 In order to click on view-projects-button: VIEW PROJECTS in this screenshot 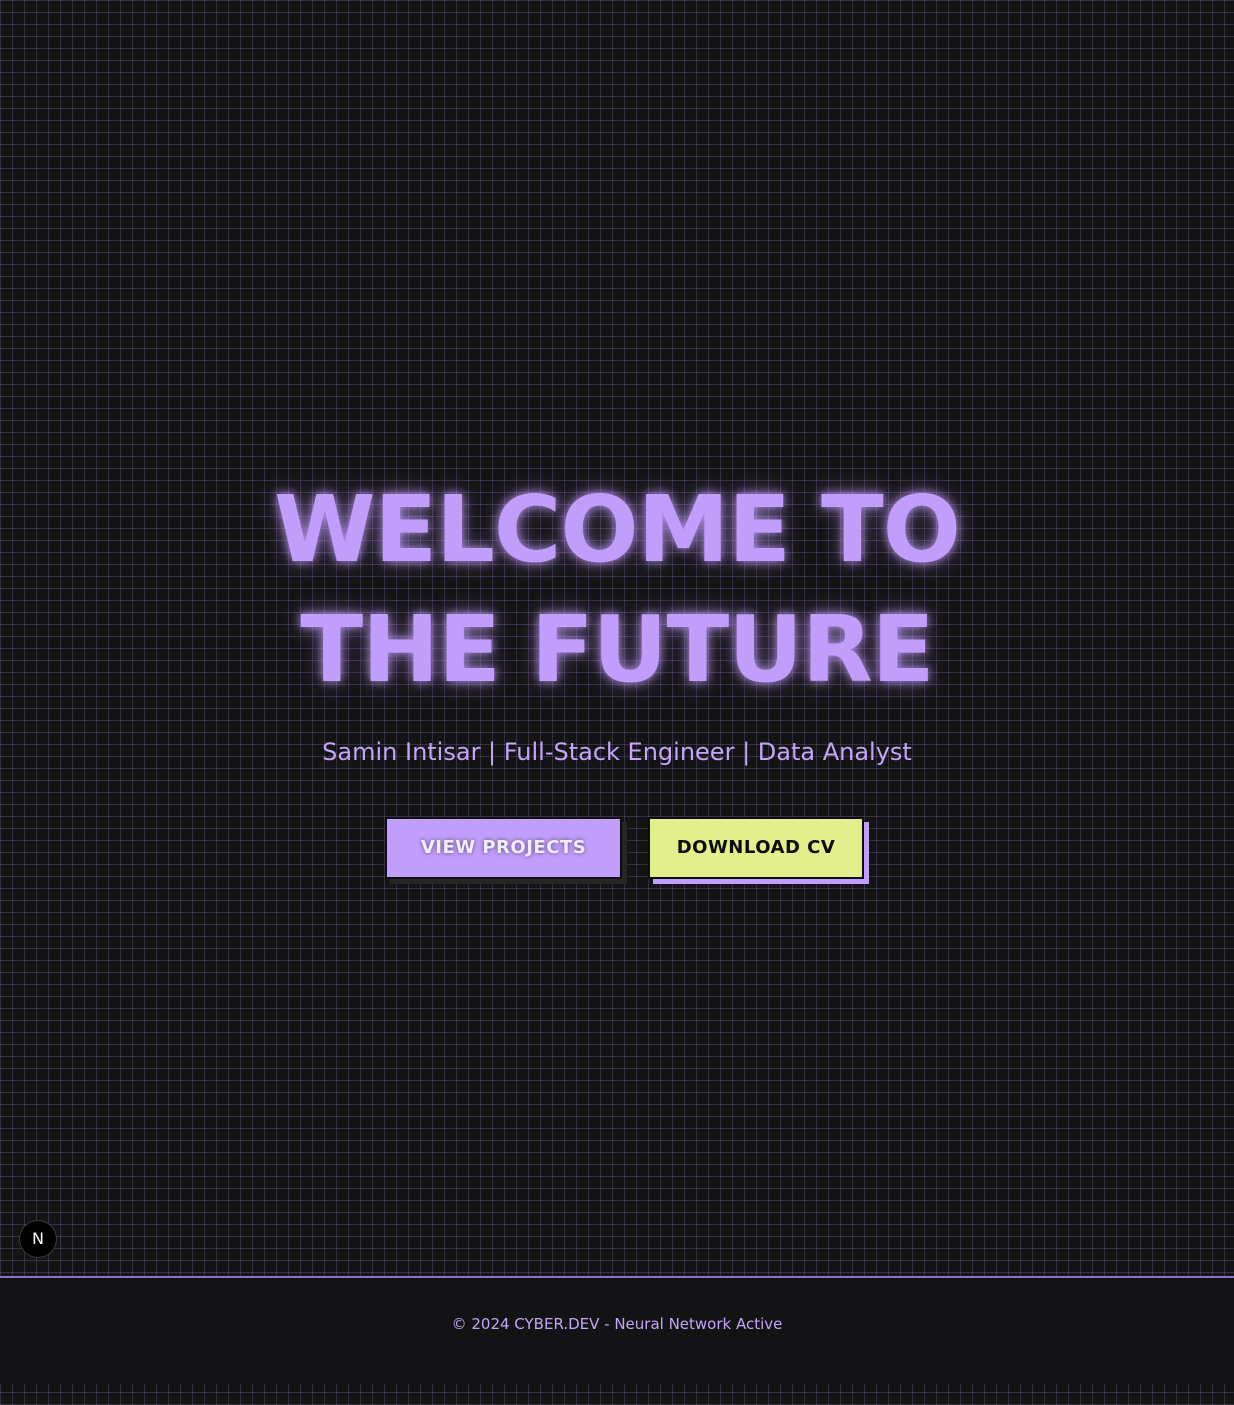, I will do `click(503, 848)`.